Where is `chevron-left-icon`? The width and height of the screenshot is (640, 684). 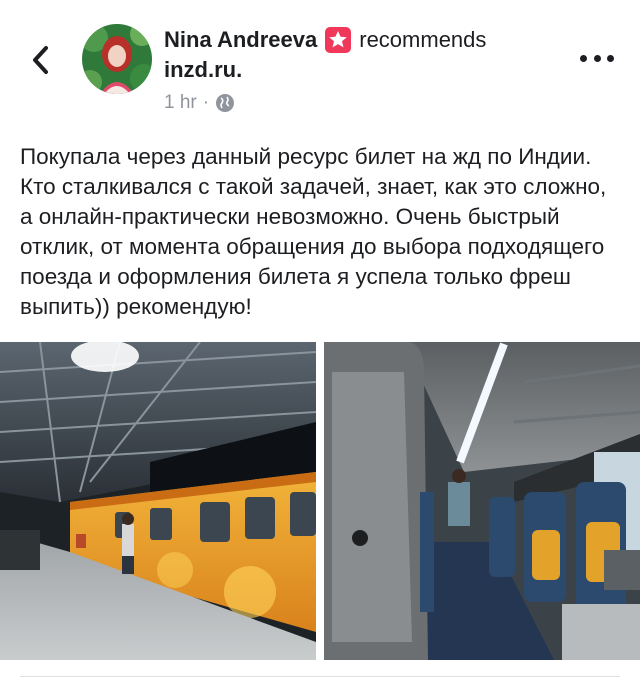 chevron-left-icon is located at coordinates (40, 60).